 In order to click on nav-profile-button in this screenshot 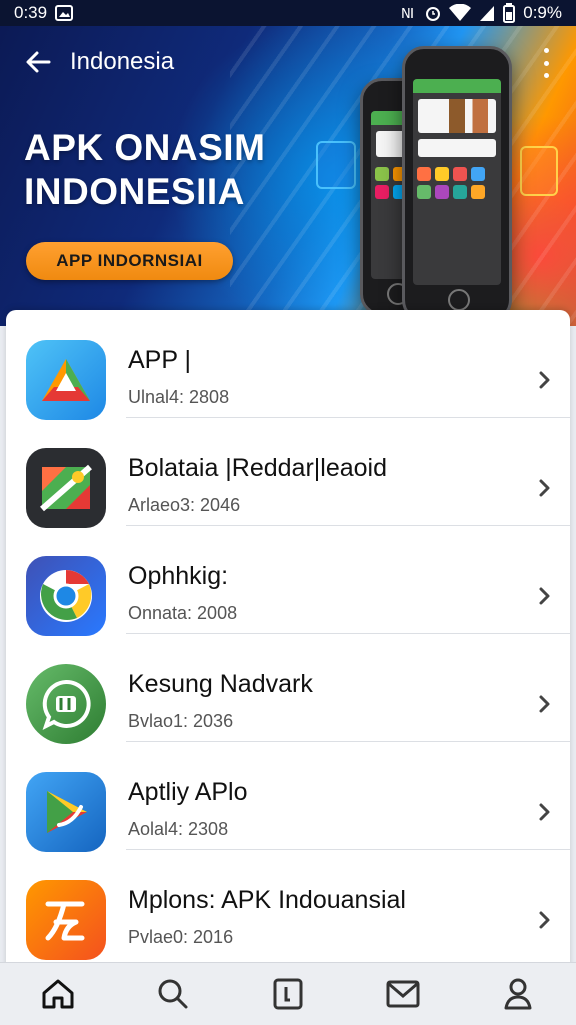, I will do `click(518, 994)`.